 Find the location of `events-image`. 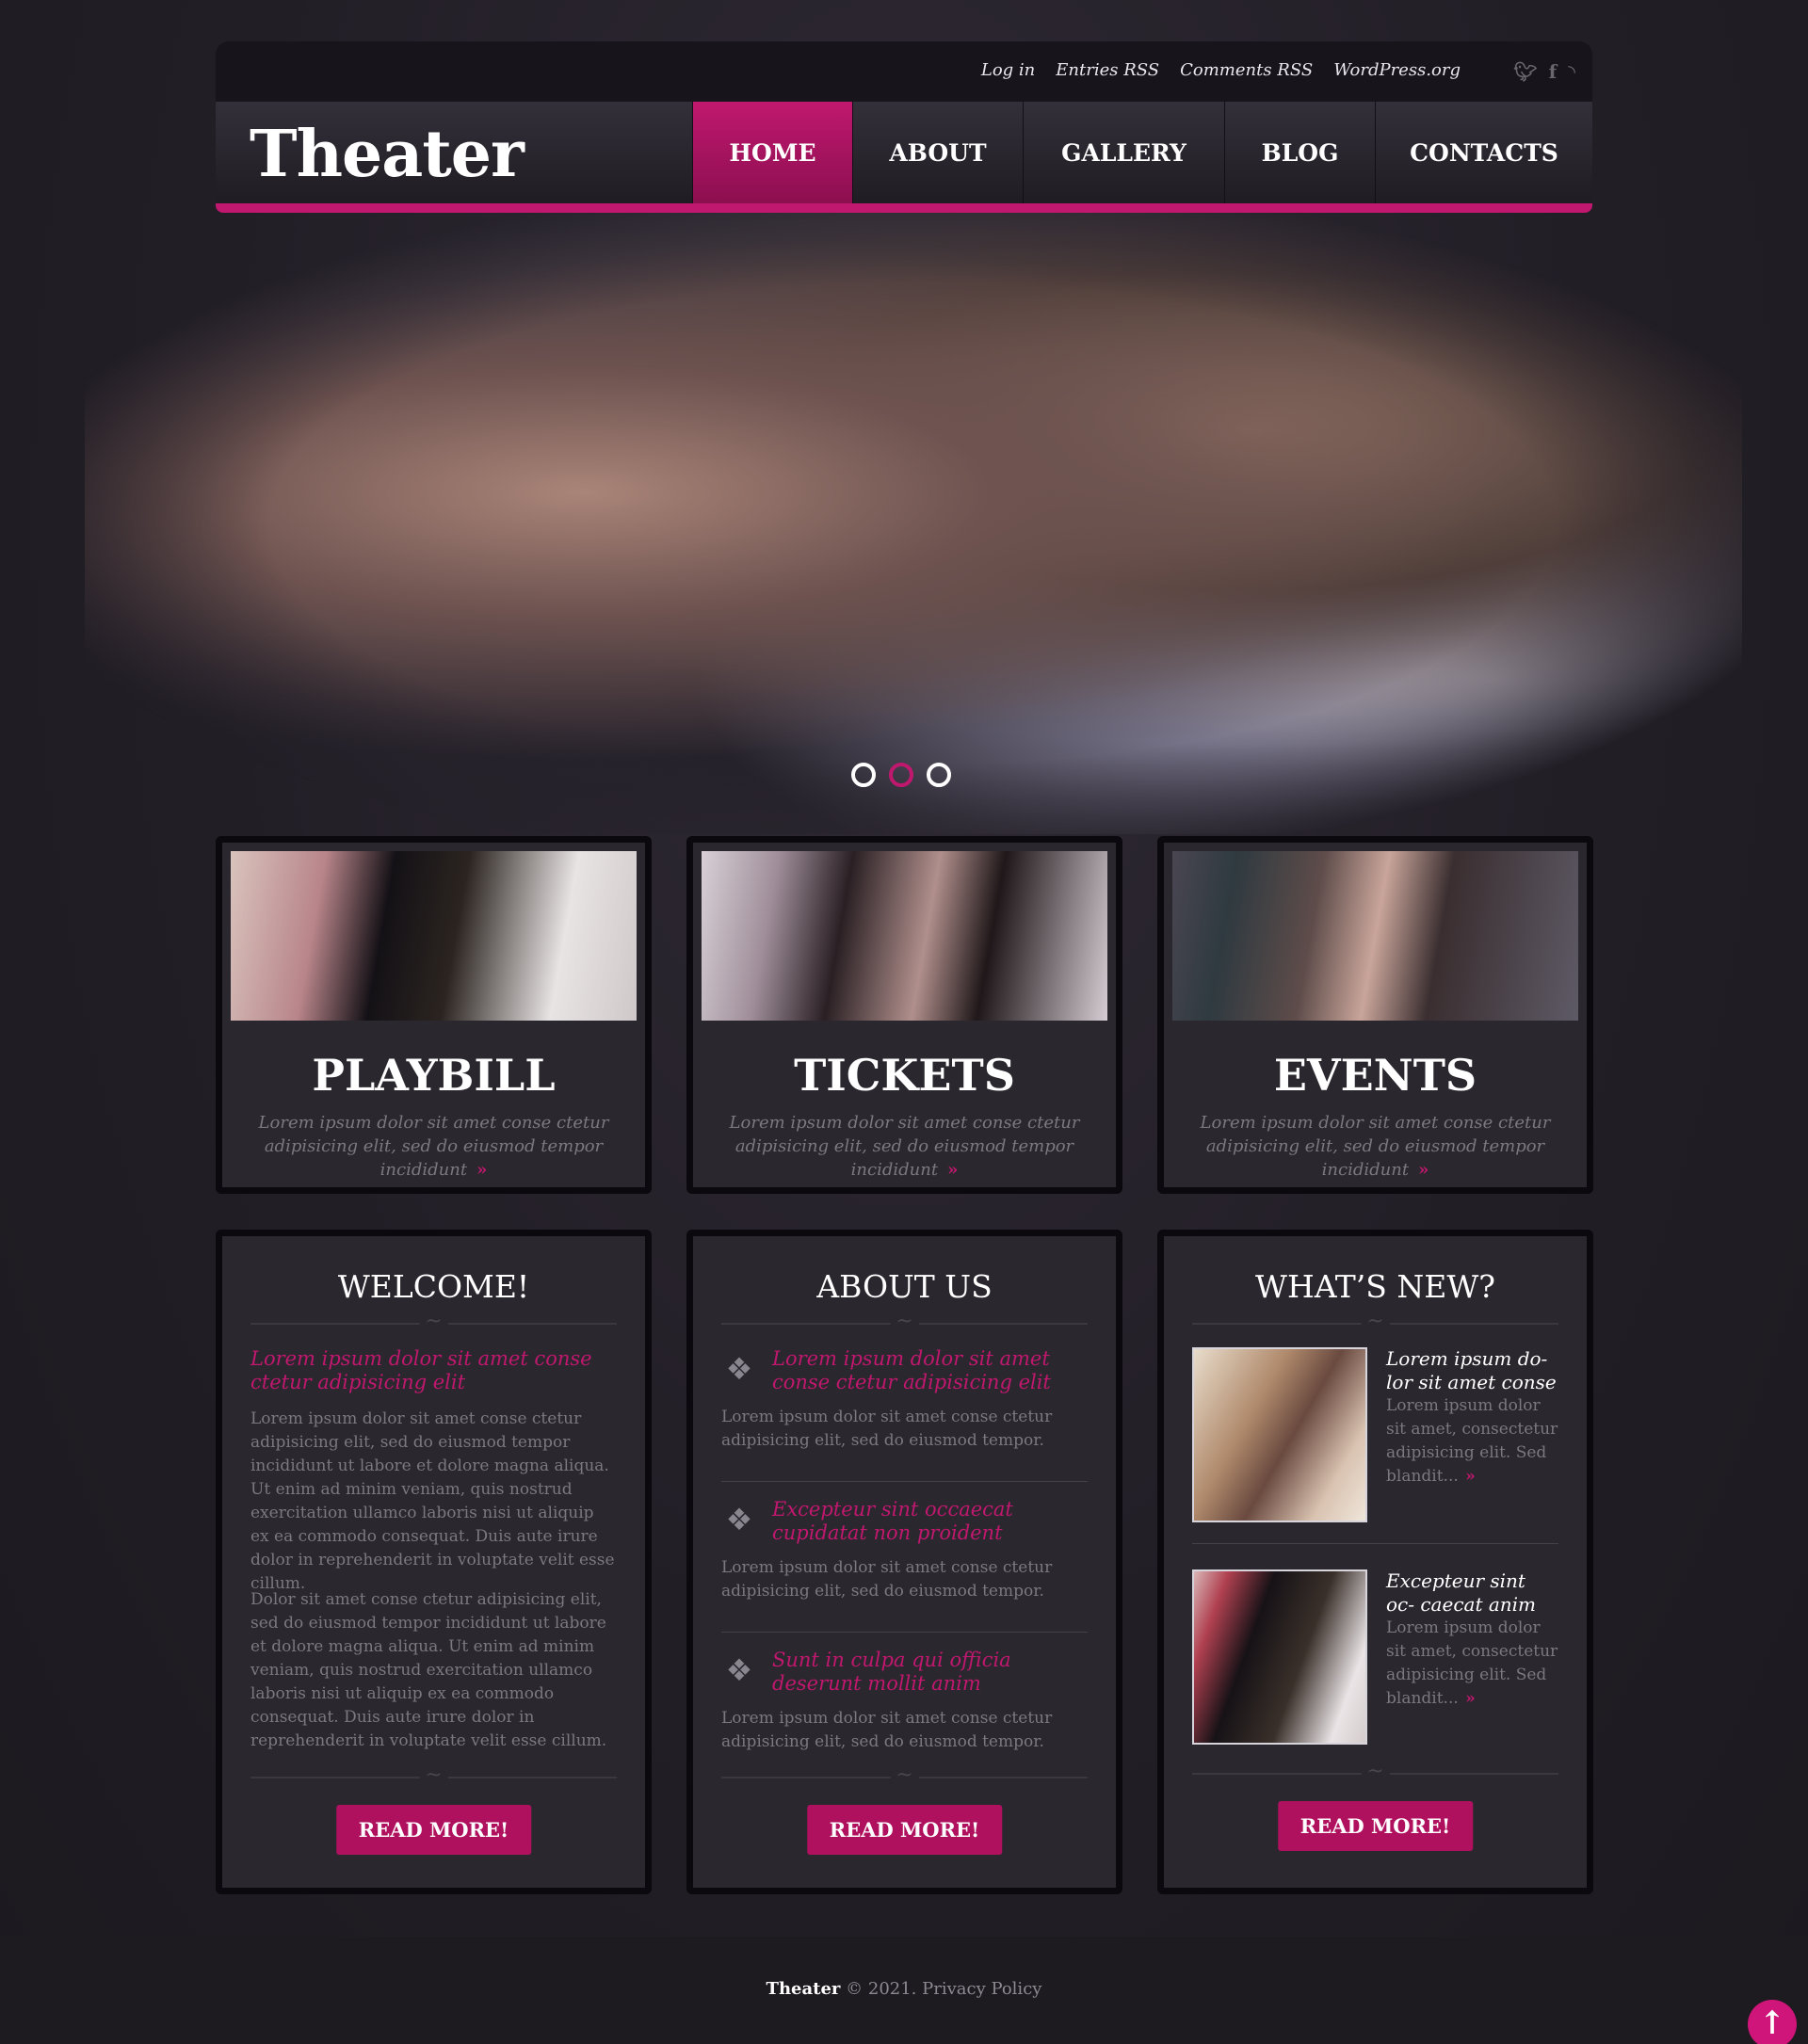

events-image is located at coordinates (1375, 936).